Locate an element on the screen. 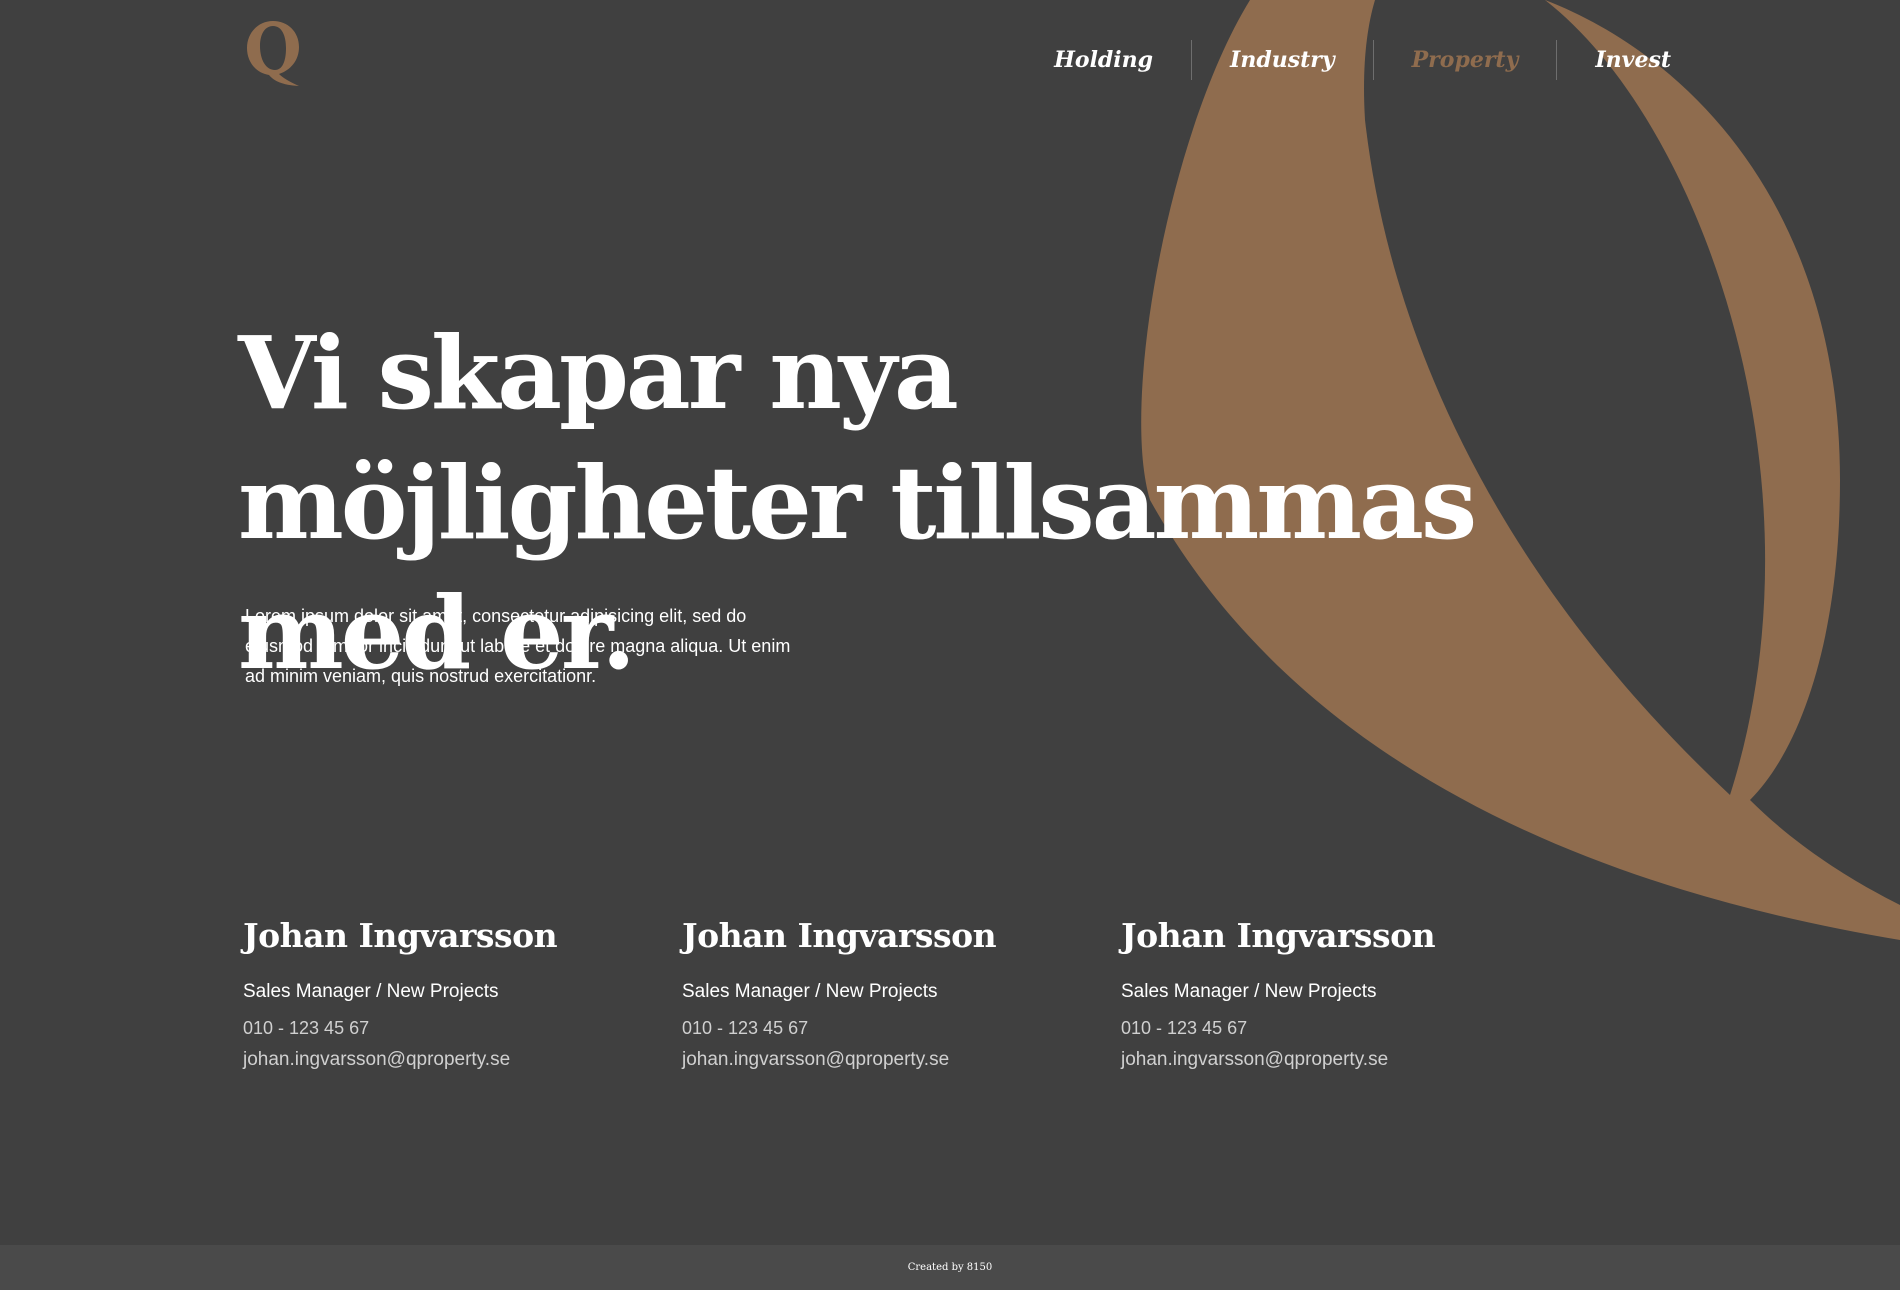  nav-item-property: Property is located at coordinates (1464, 60).